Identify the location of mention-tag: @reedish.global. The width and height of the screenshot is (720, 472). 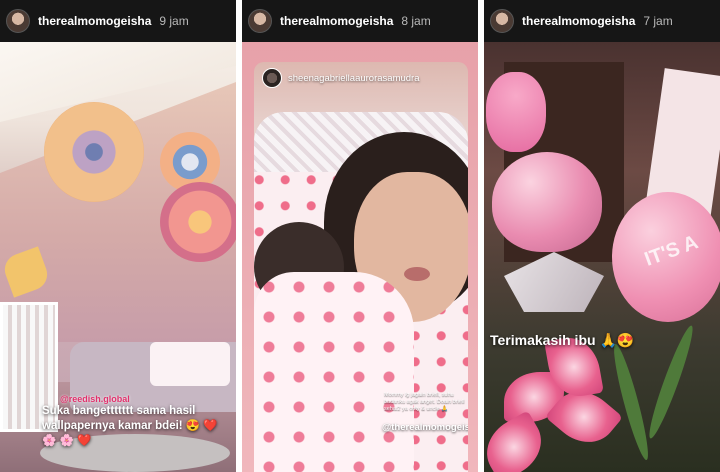
(146, 399).